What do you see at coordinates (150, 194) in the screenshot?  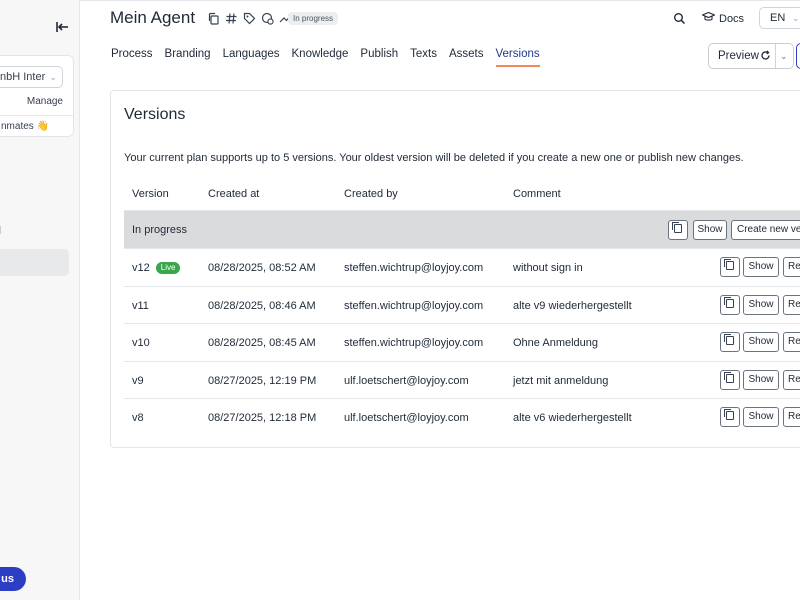 I see `column-header-version: Version` at bounding box center [150, 194].